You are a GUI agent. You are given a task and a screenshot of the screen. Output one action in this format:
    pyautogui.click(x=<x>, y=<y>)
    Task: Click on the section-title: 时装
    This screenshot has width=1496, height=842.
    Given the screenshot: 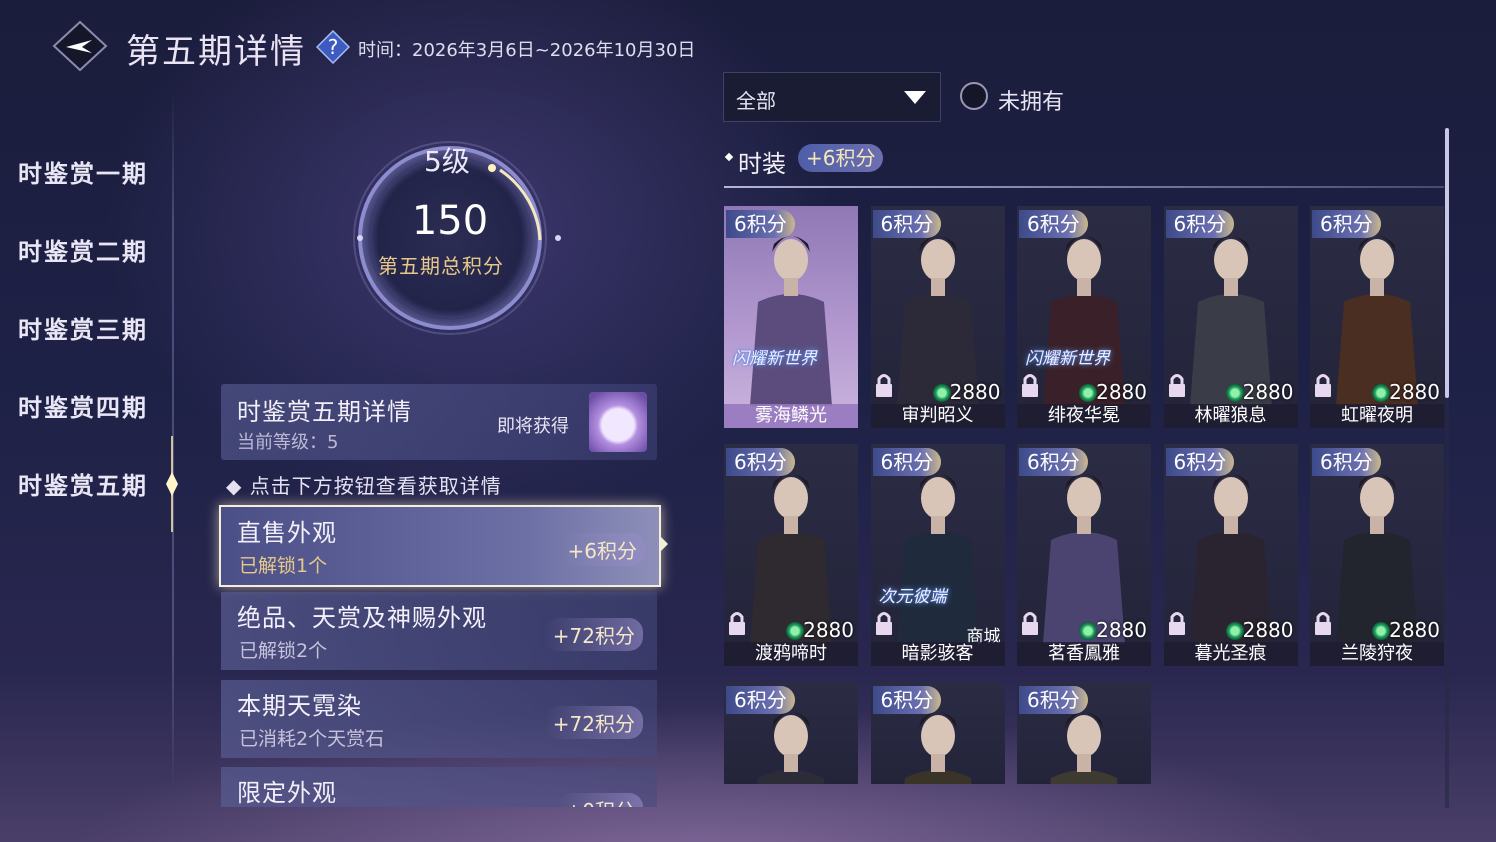 What is the action you would take?
    pyautogui.click(x=762, y=164)
    